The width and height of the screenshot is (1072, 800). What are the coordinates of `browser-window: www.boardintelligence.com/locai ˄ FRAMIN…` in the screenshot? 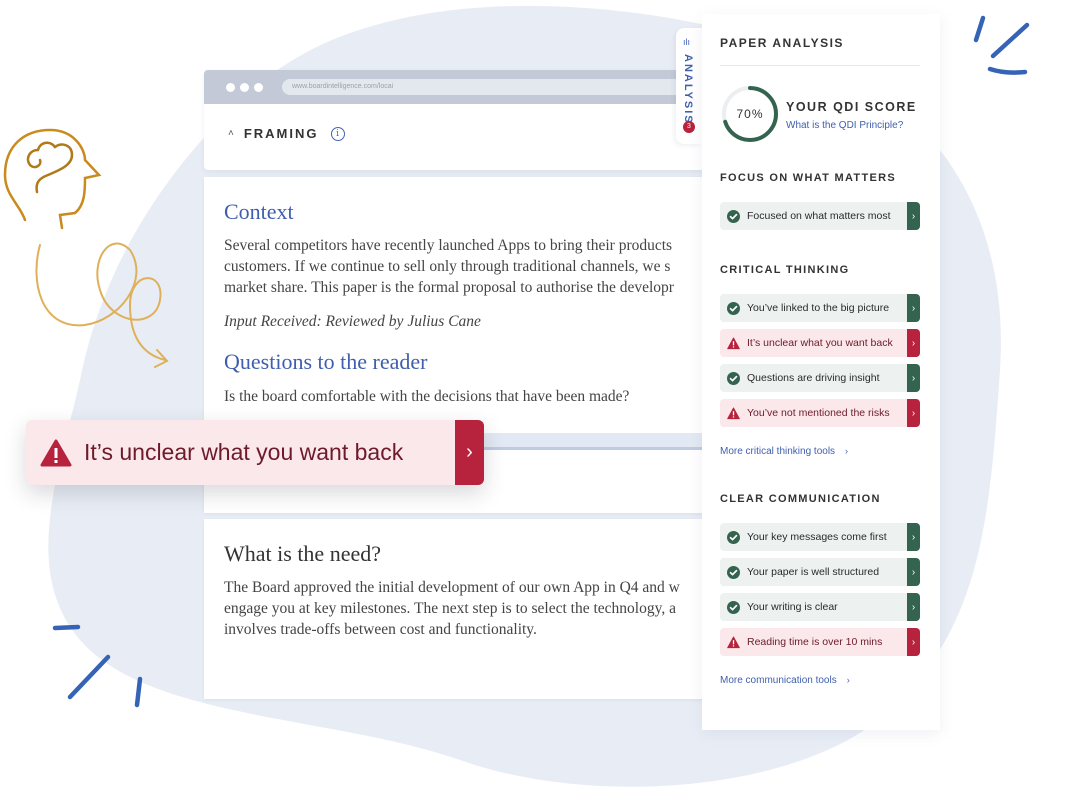 It's located at (454, 120).